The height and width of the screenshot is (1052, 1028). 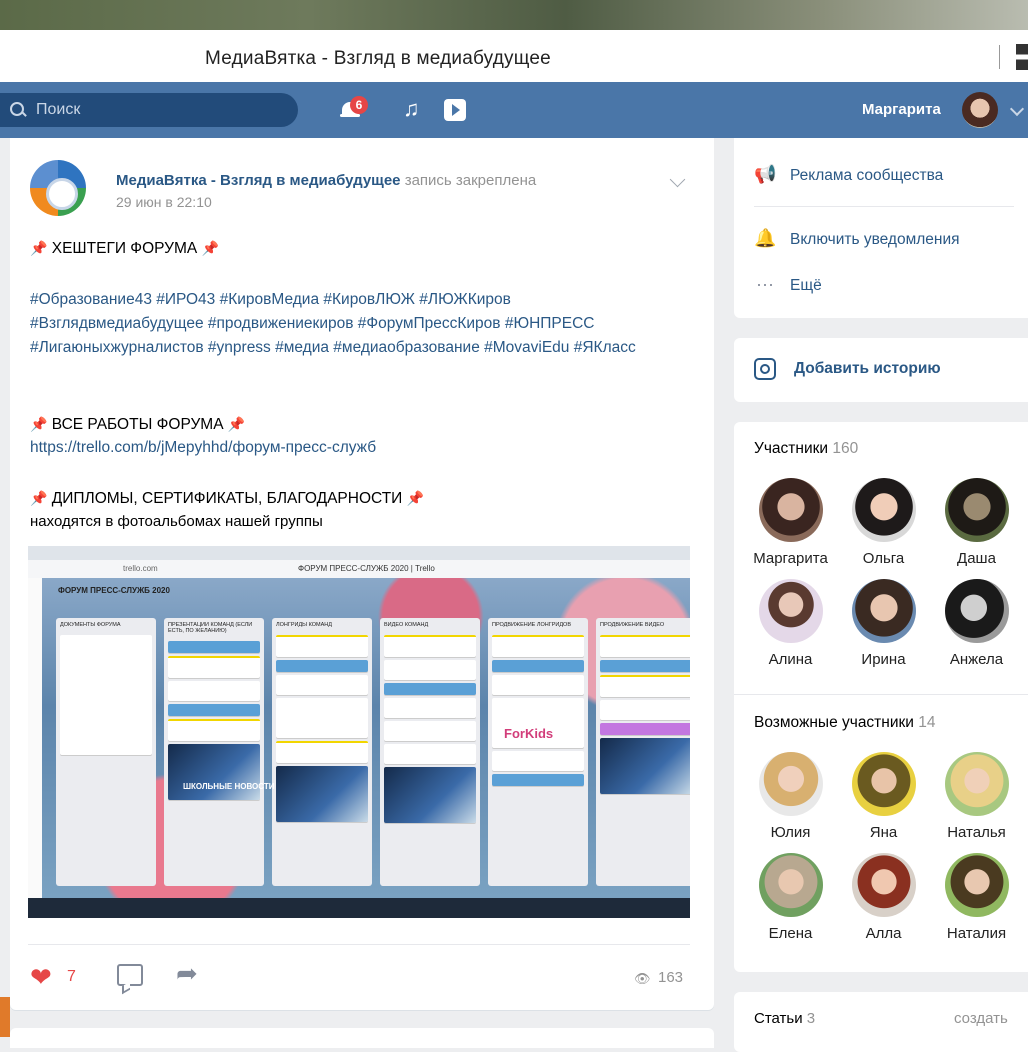 I want to click on members-header: Участники 160, so click(x=806, y=449).